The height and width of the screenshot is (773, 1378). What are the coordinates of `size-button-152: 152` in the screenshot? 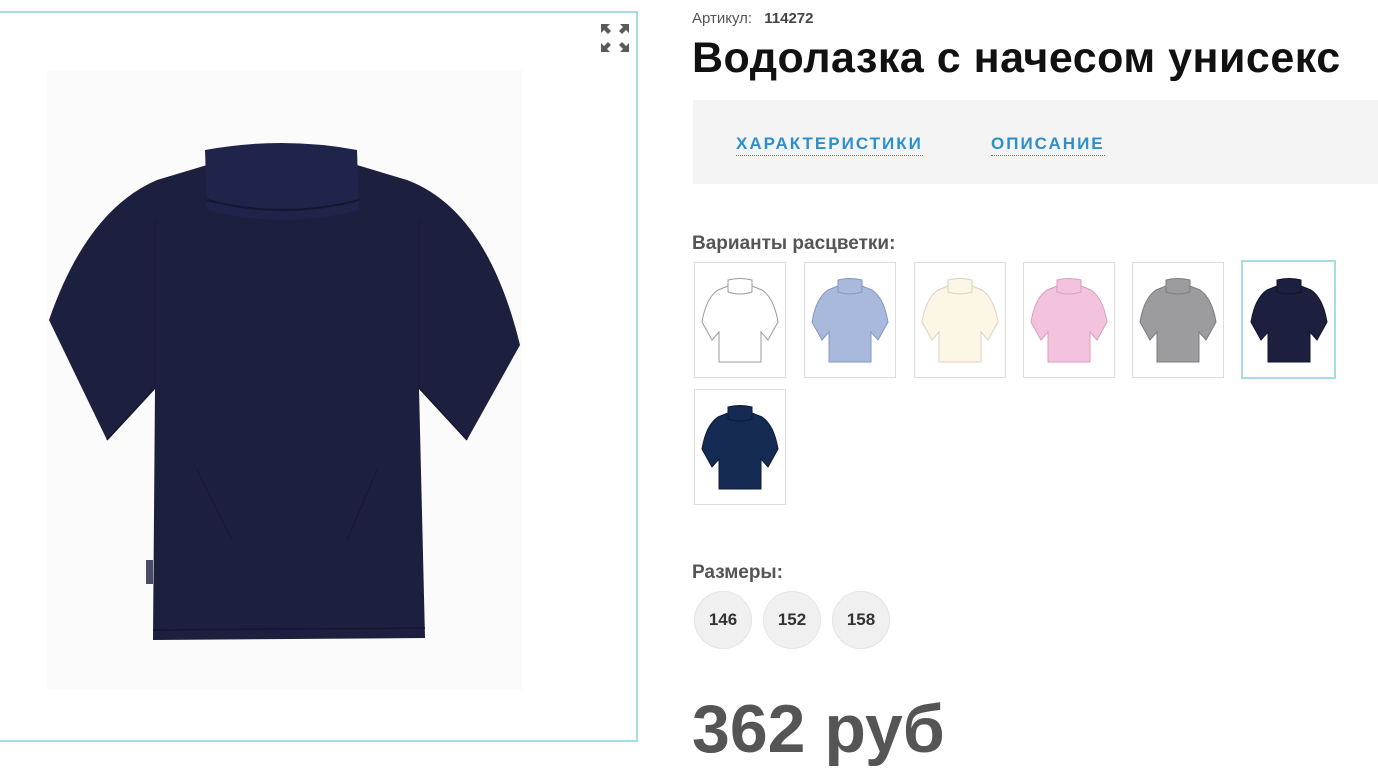 It's located at (792, 620).